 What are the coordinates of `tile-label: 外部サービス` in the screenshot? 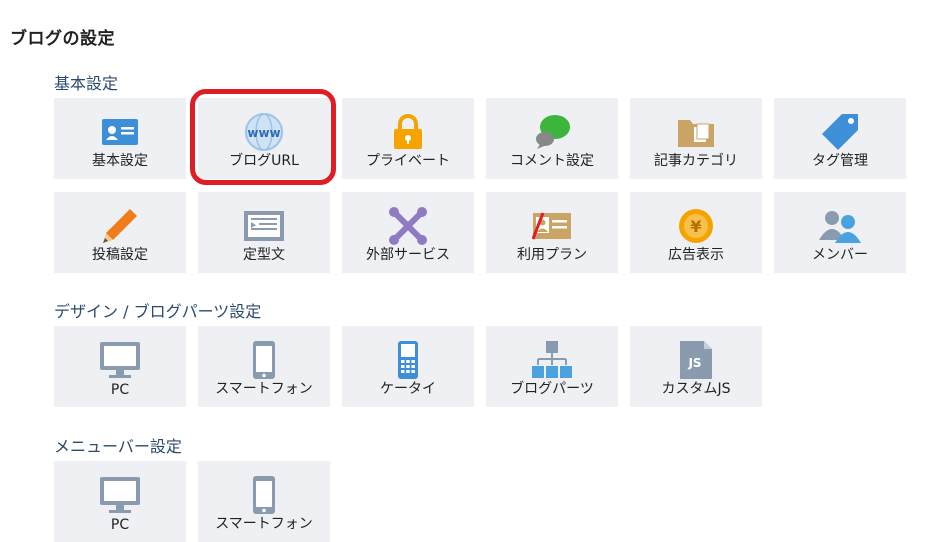 It's located at (408, 255).